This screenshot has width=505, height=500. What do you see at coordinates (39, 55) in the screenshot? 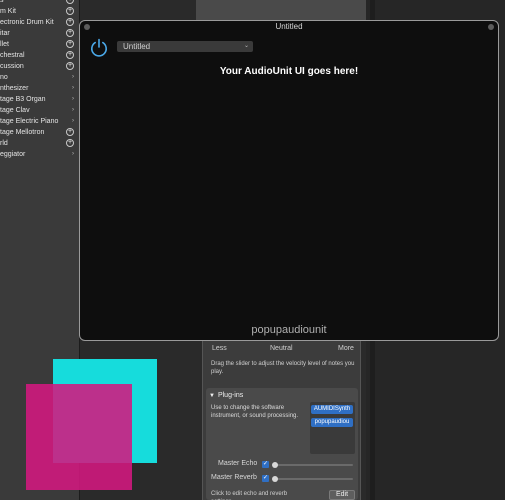
I see `library-item: chestral +` at bounding box center [39, 55].